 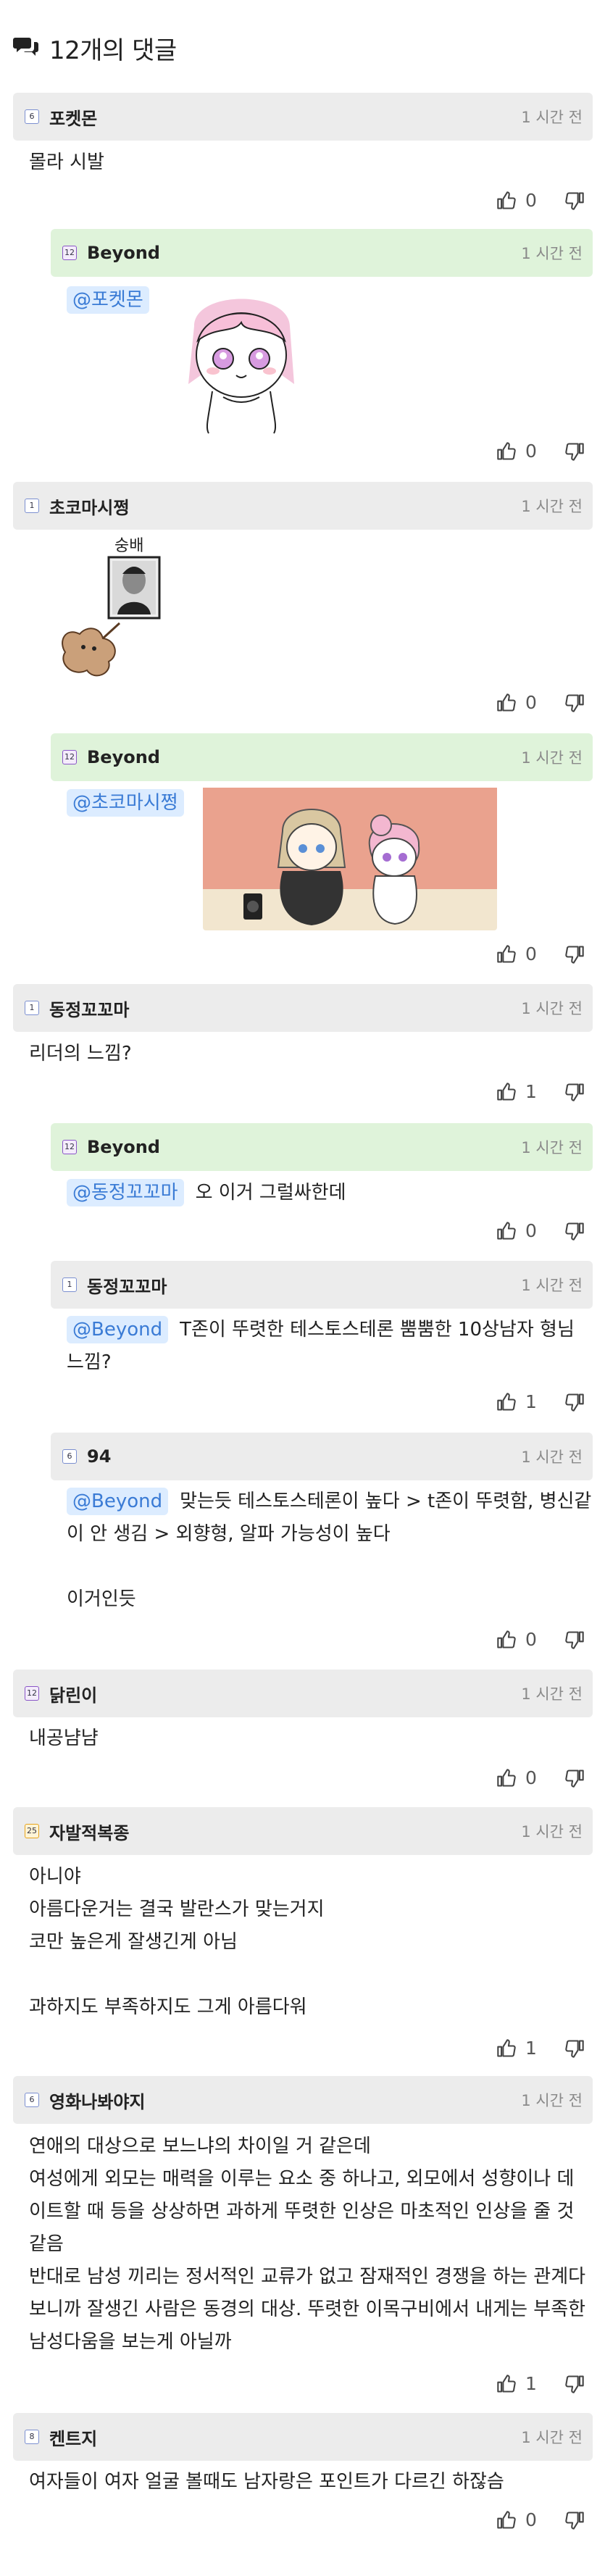 I want to click on comment-text-line: 오 이거 그럴싸한데, so click(x=271, y=1193).